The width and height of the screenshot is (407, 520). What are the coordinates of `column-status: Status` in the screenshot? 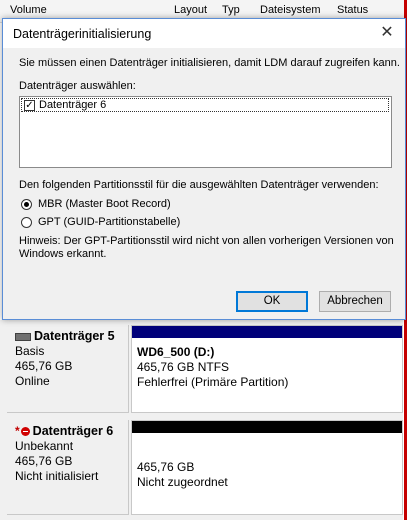 It's located at (352, 10).